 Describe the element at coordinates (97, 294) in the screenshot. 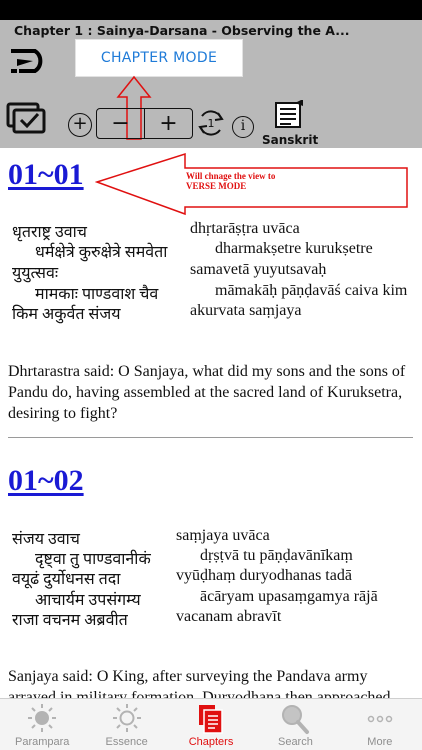

I see `devanagari-line: मामकाः पाण्डवाश चैव` at that location.